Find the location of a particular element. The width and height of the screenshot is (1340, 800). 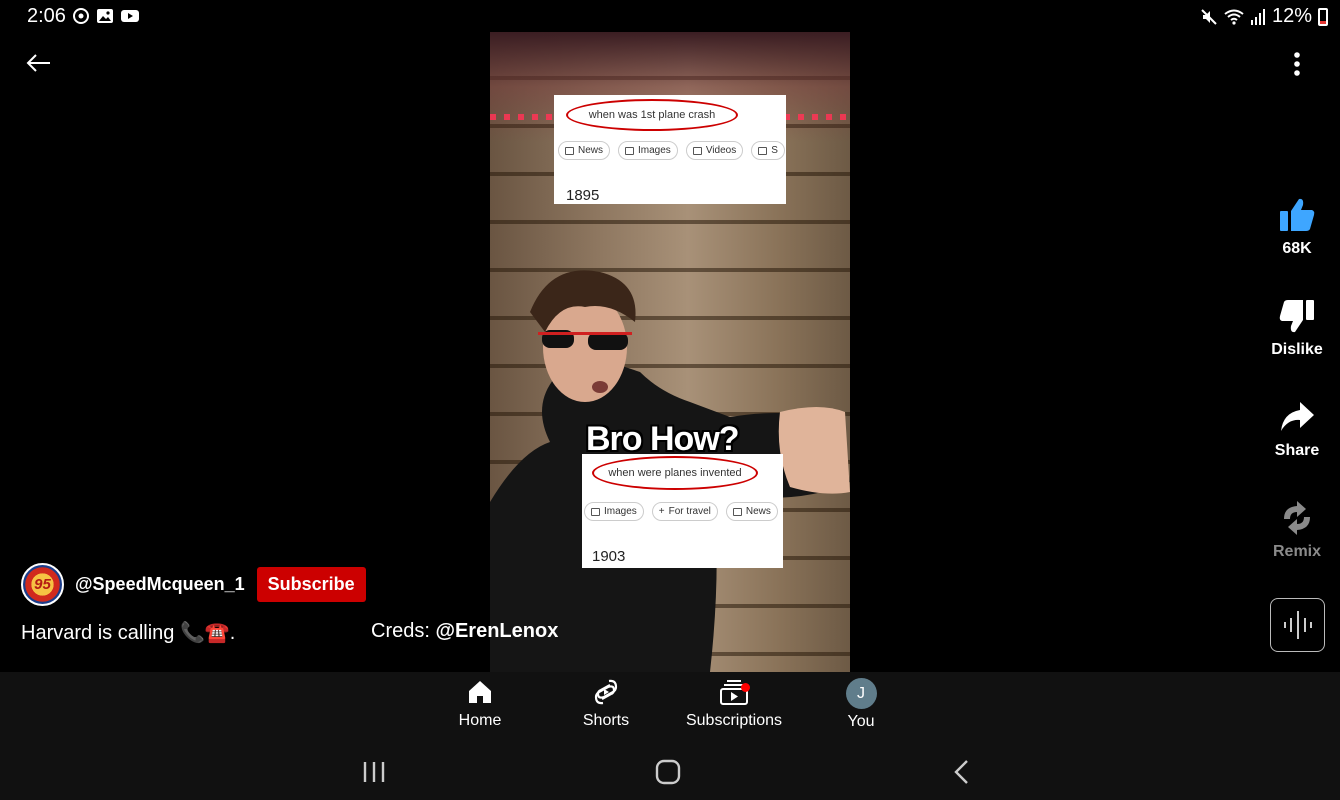

avatar-logo-text: 95 is located at coordinates (42, 584).